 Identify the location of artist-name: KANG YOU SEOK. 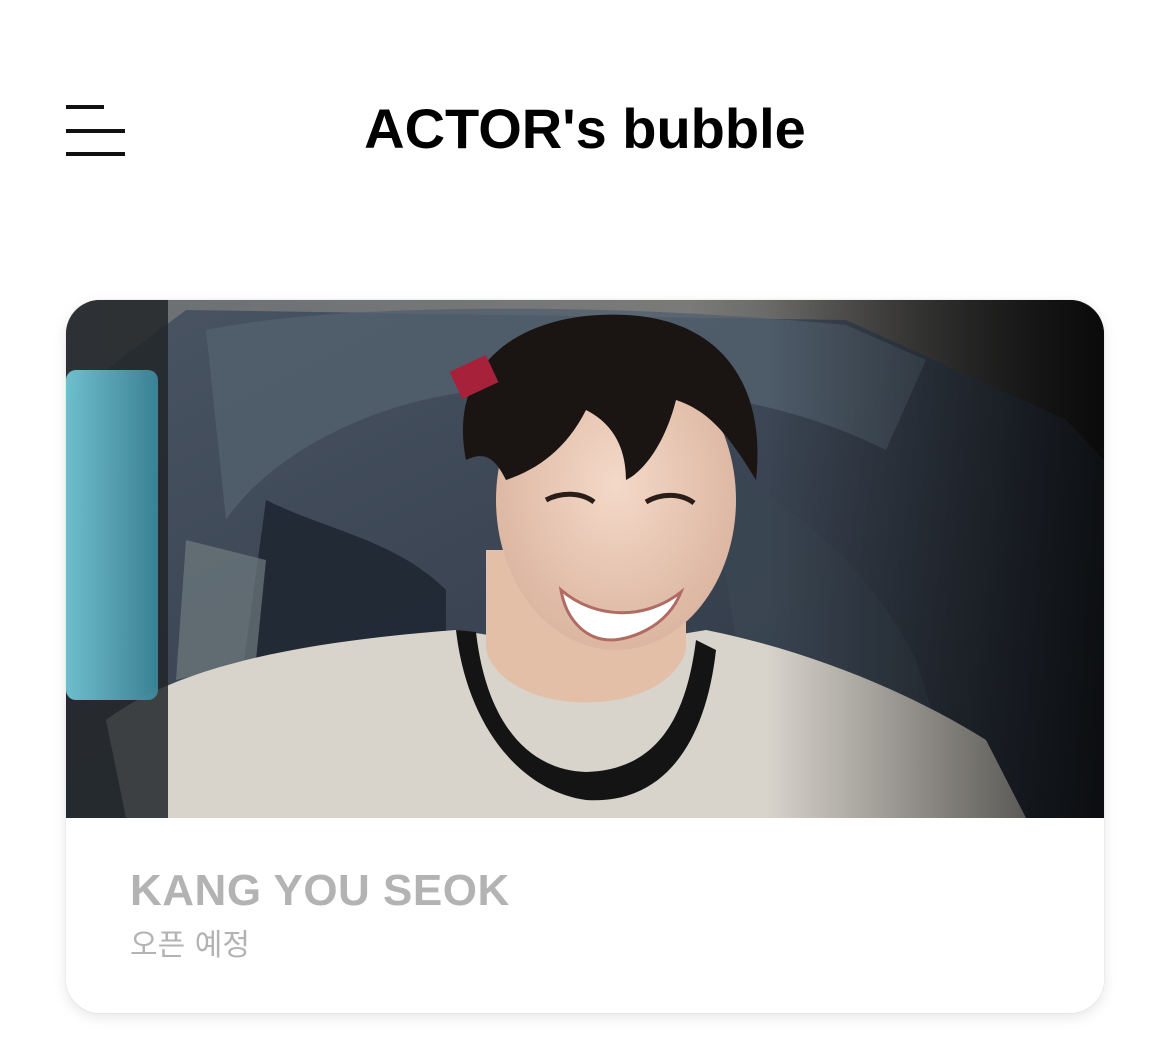
(320, 890).